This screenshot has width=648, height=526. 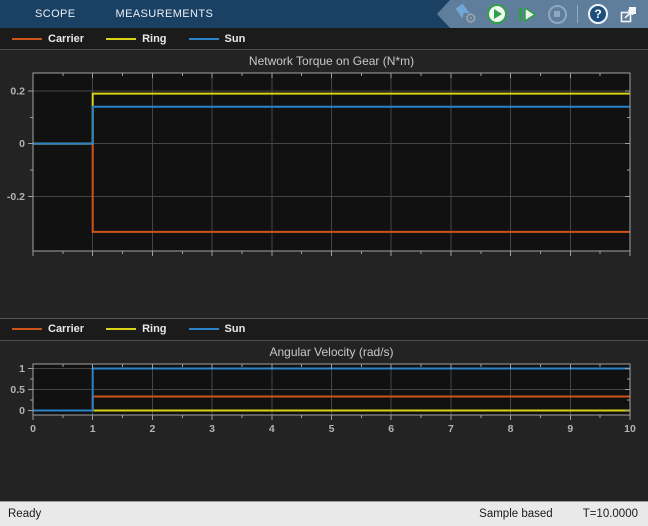 I want to click on legend-strip-torque: Carrier Ring Sun, so click(x=324, y=39).